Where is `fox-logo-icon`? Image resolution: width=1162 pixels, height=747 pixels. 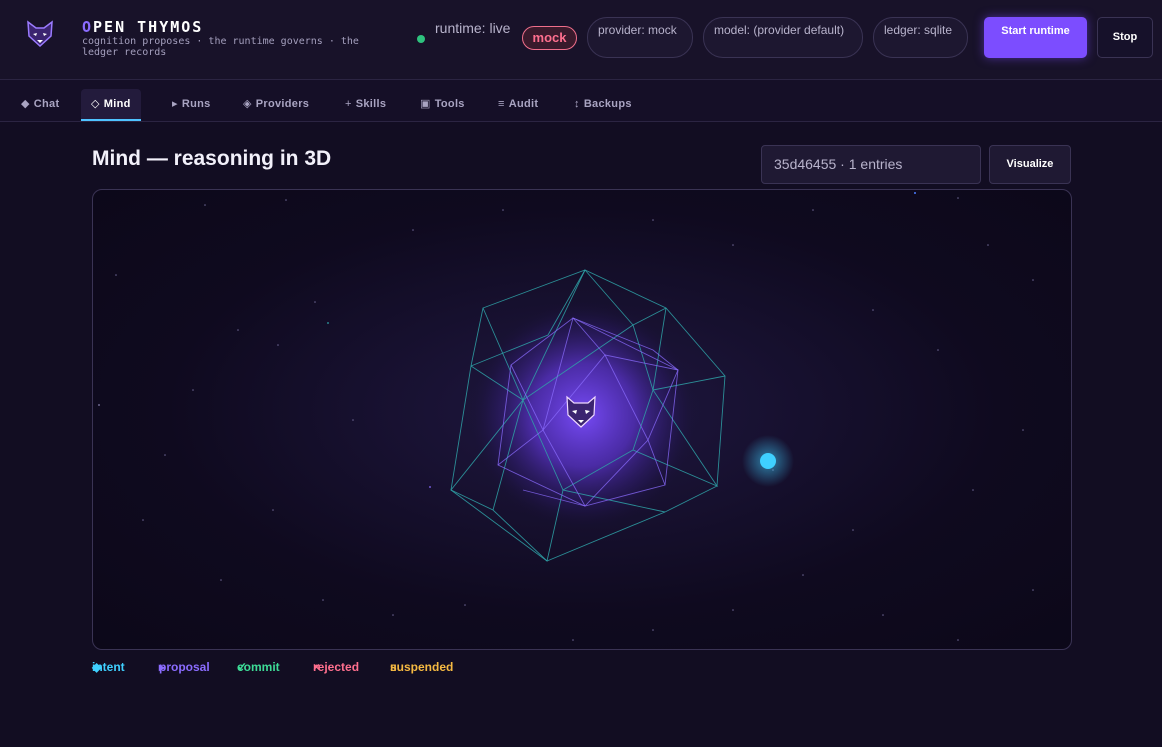 fox-logo-icon is located at coordinates (40, 34).